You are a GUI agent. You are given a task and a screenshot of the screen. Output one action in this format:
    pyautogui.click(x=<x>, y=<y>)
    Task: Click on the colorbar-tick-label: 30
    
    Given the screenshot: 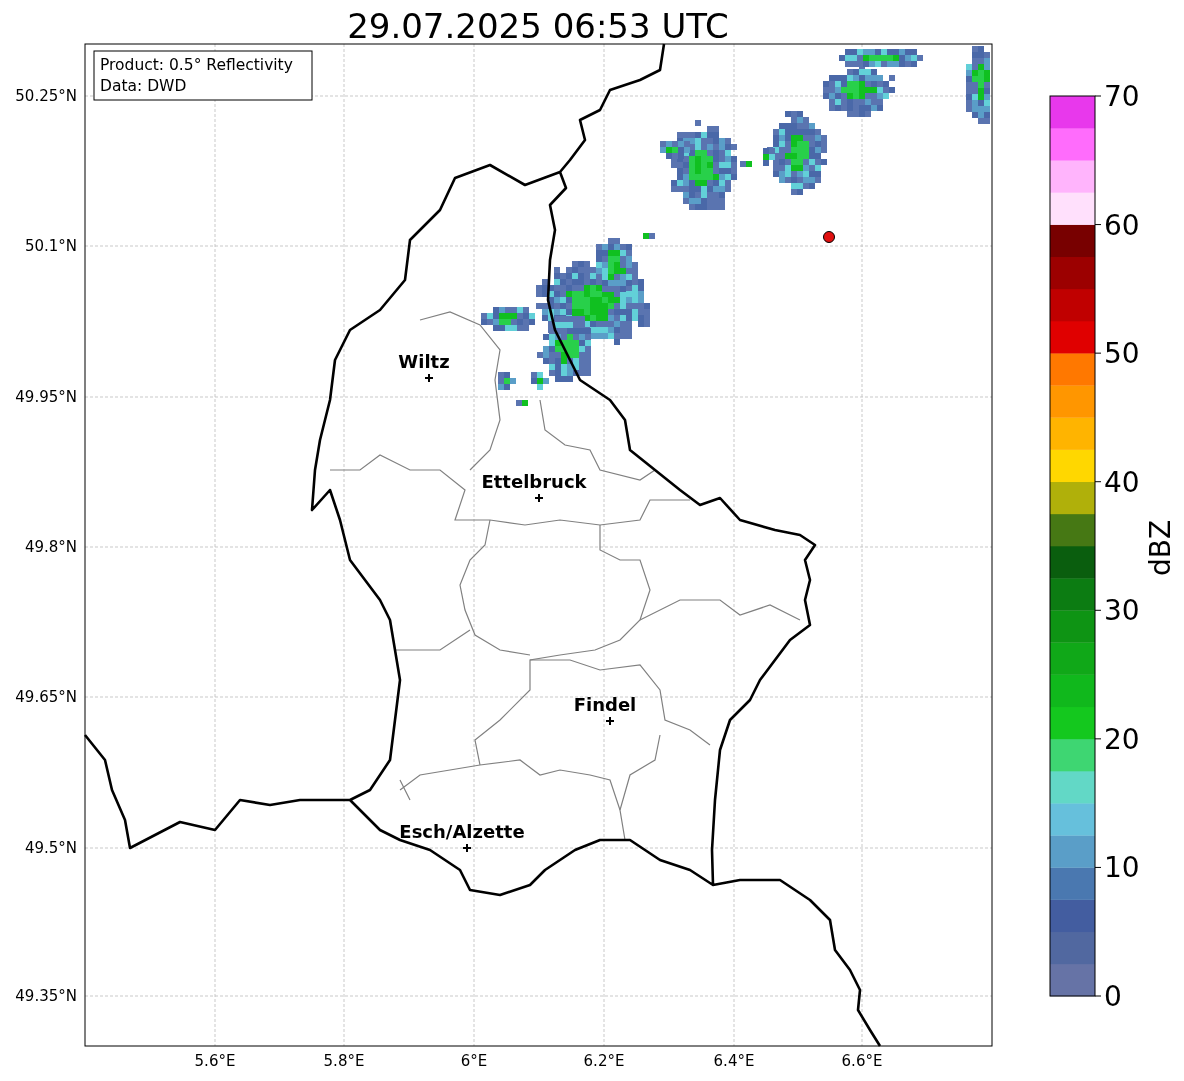 What is the action you would take?
    pyautogui.click(x=1122, y=611)
    